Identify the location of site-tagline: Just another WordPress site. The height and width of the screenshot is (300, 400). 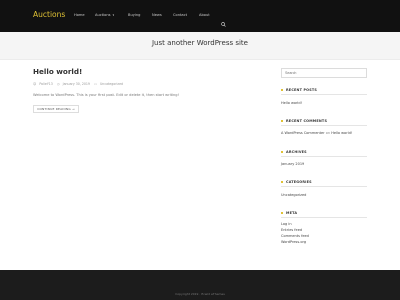
(199, 43).